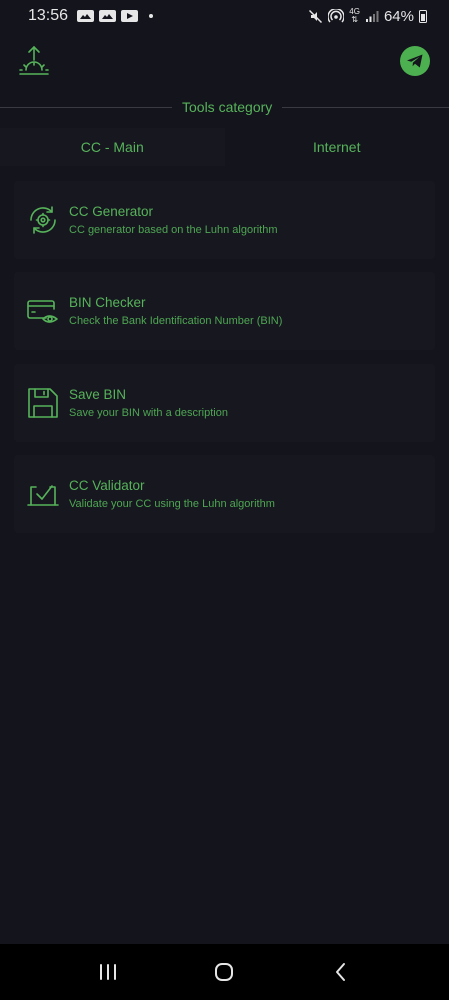 The width and height of the screenshot is (449, 1000). I want to click on network-type-label: 4G, so click(354, 11).